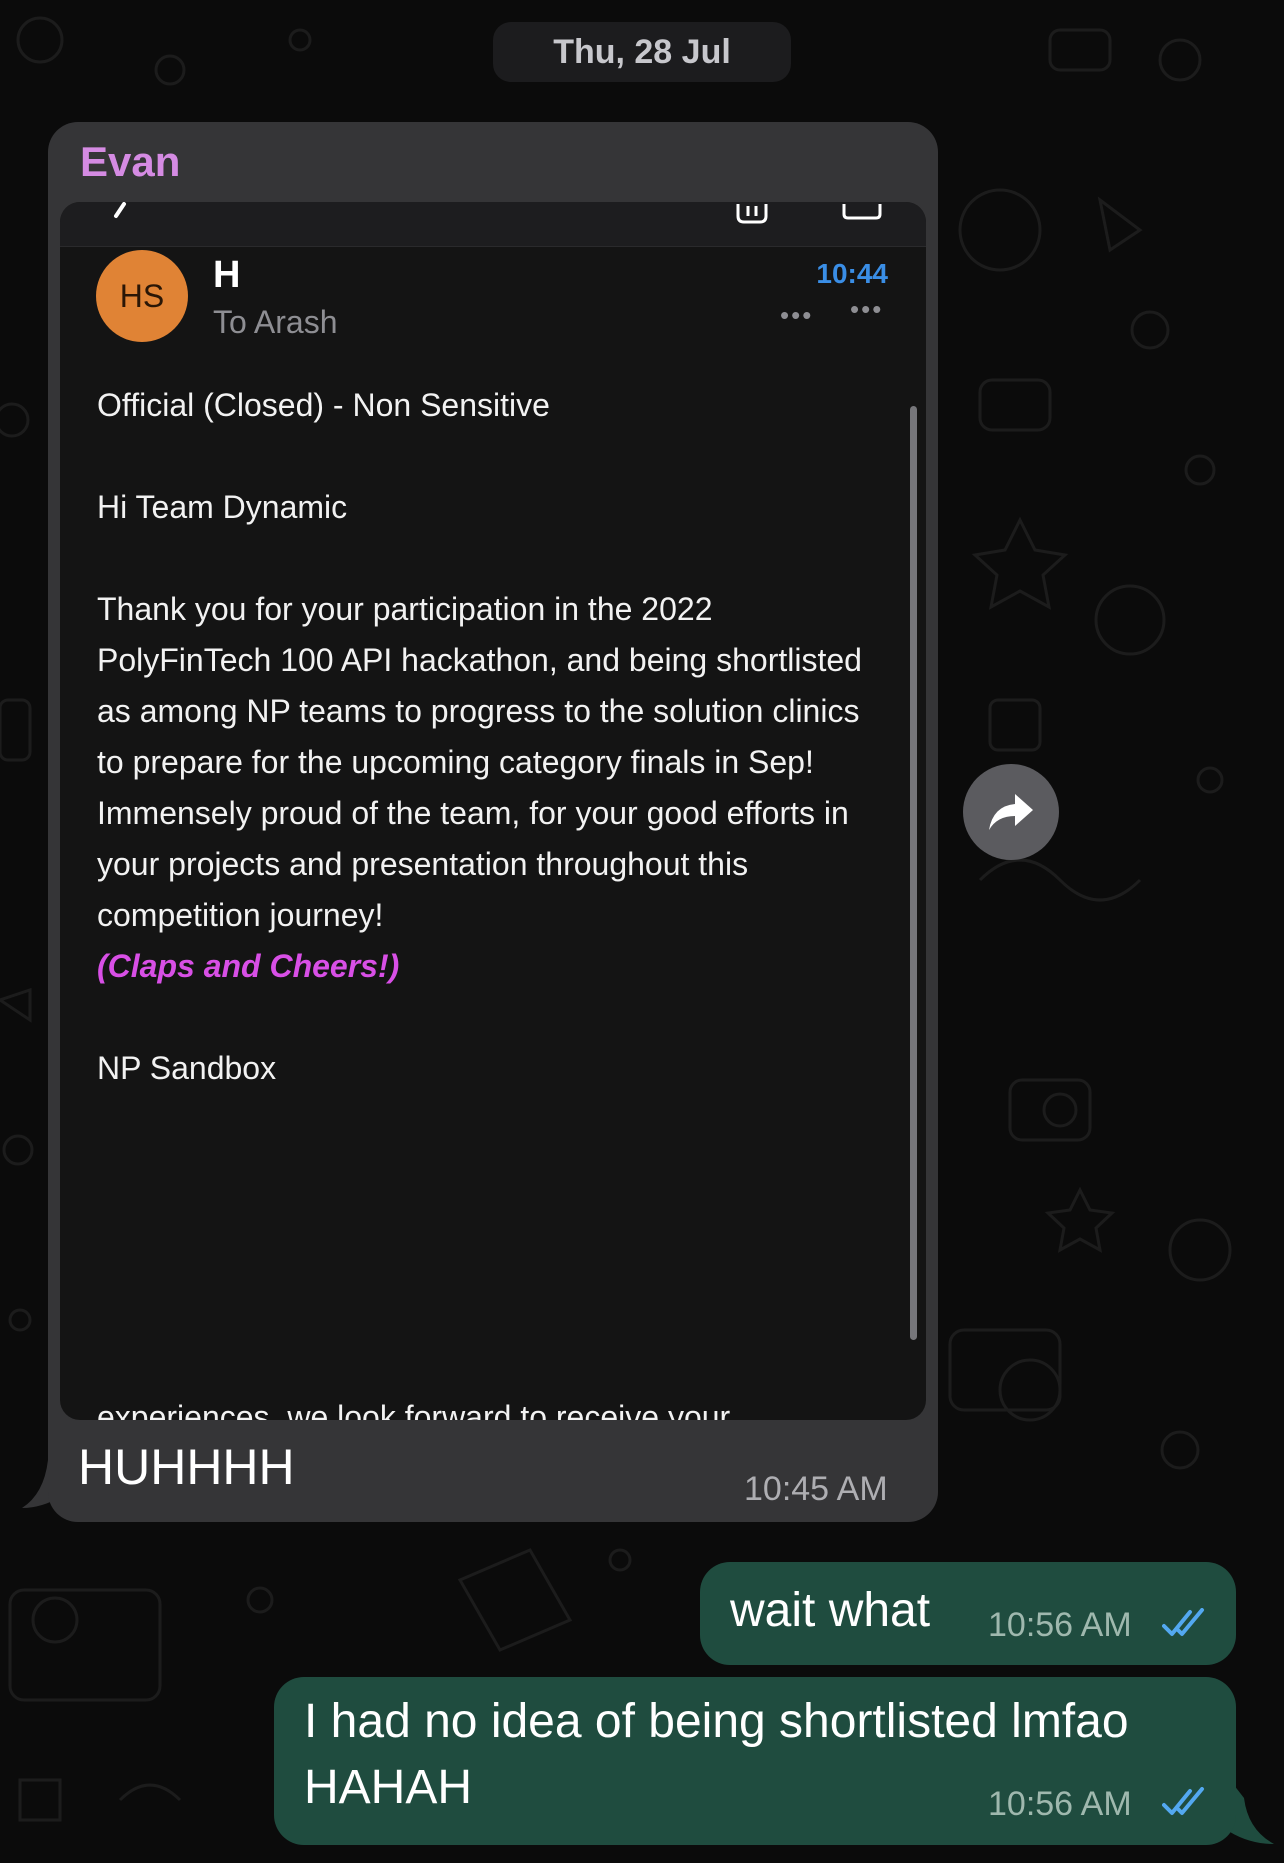  What do you see at coordinates (227, 275) in the screenshot?
I see `email-from: H` at bounding box center [227, 275].